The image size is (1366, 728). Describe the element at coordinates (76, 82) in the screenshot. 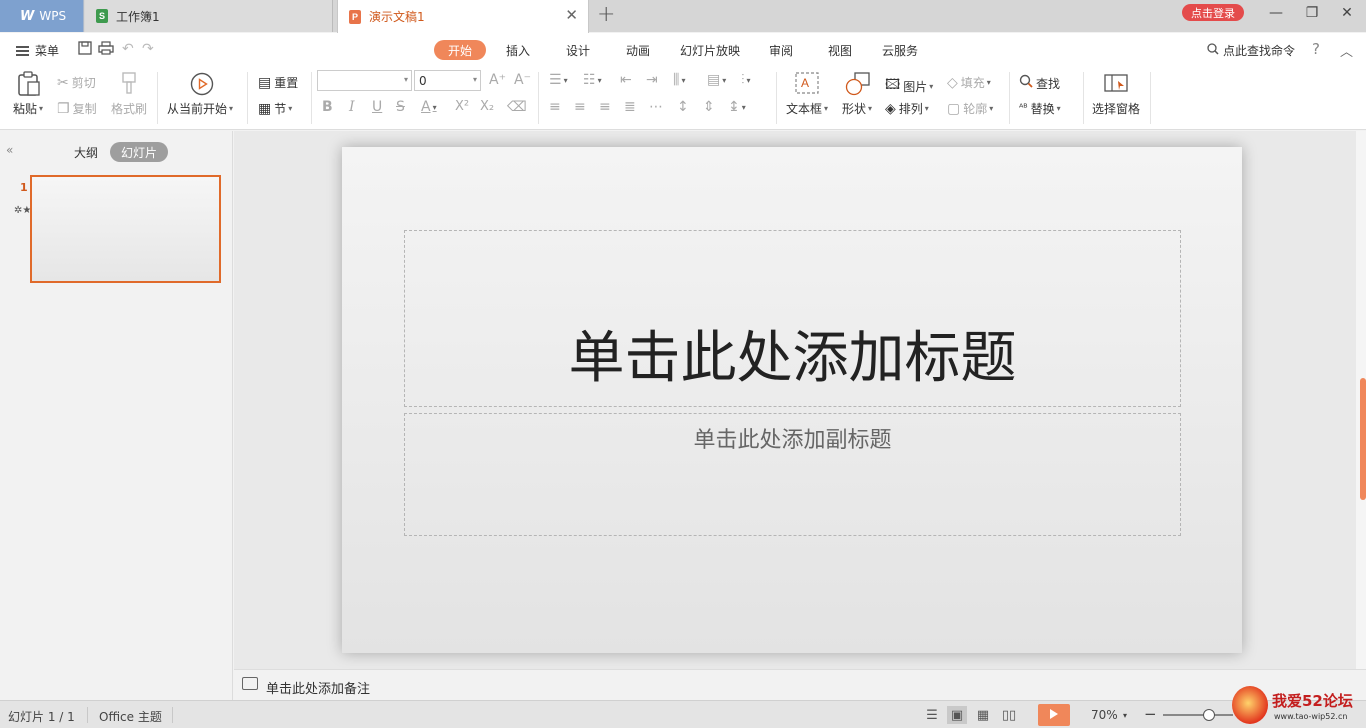

I see `cut-button: ✂ 剪切` at that location.